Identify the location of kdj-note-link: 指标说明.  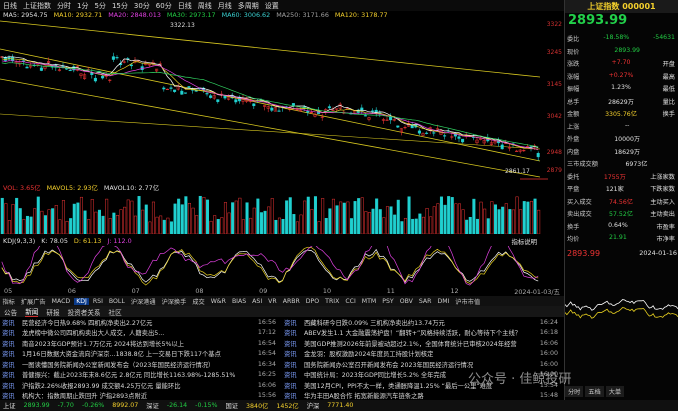
(524, 241).